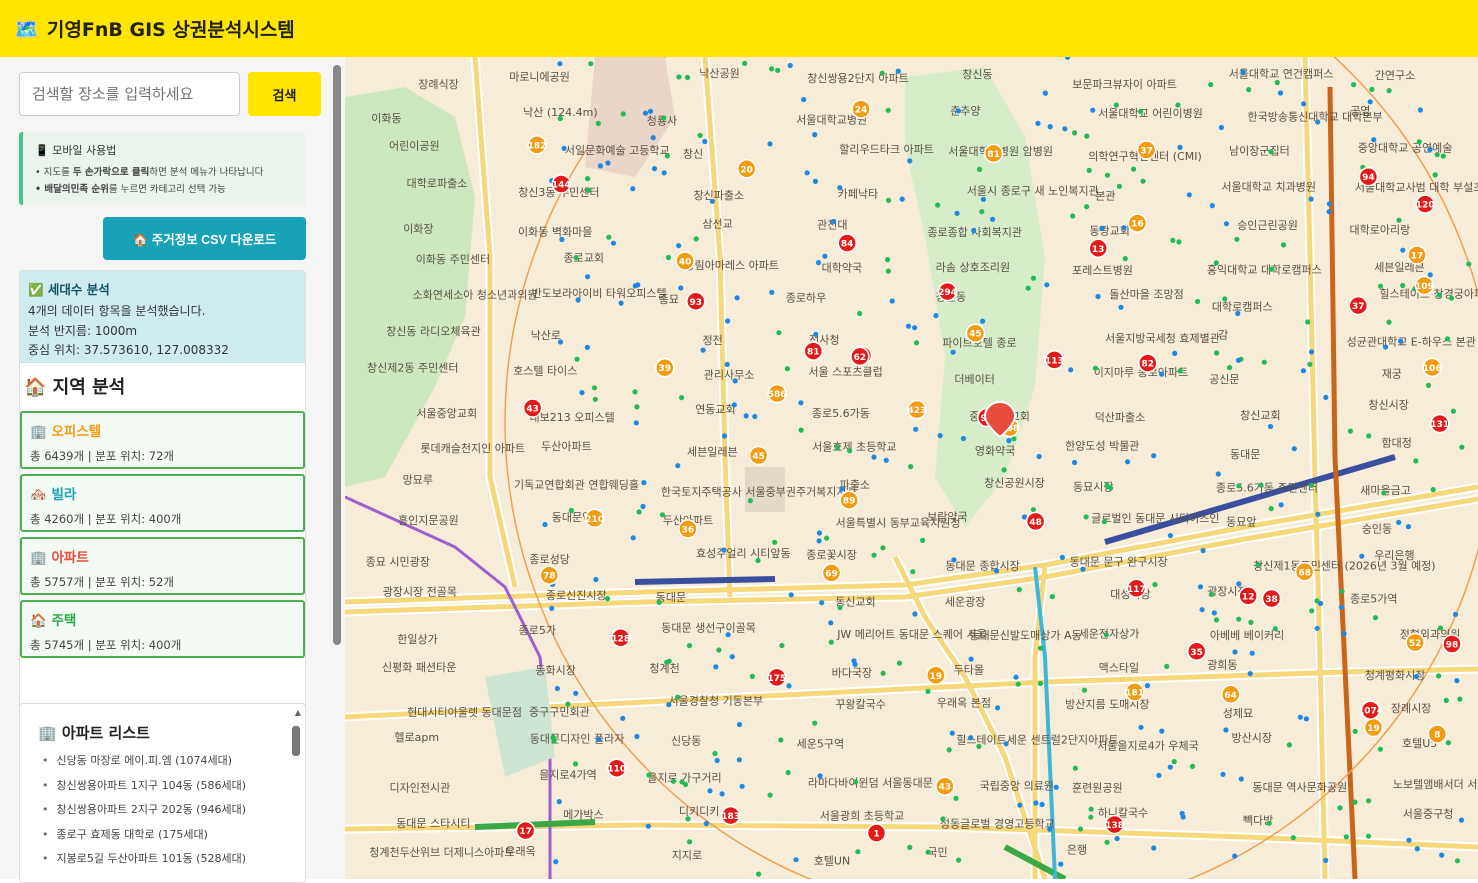  I want to click on list-item: 지봉로5길 두산아파트 101동 (528세대), so click(173, 862).